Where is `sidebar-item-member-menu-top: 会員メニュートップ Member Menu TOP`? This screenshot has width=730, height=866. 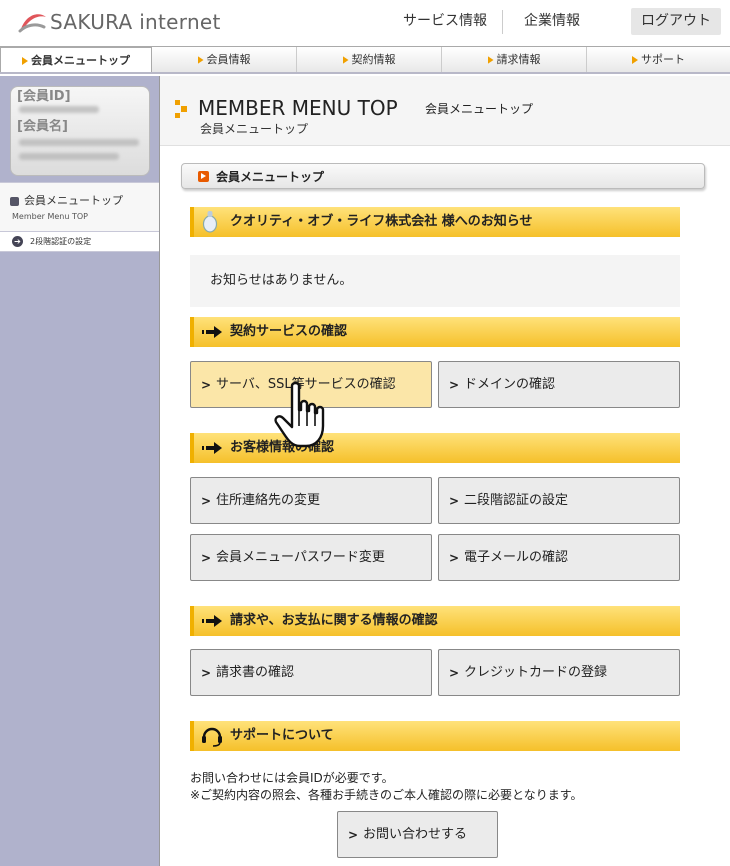 sidebar-item-member-menu-top: 会員メニュートップ Member Menu TOP is located at coordinates (79, 207).